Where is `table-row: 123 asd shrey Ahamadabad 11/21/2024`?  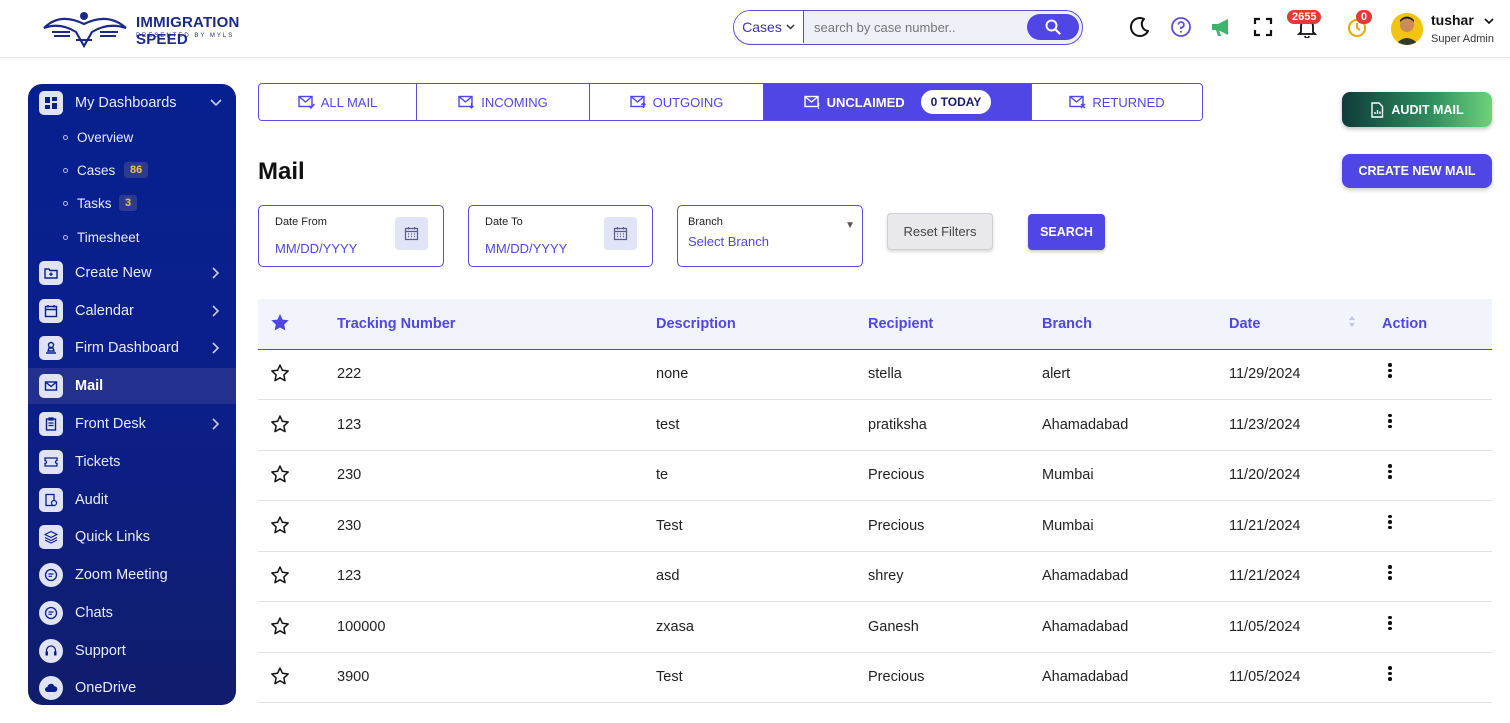 table-row: 123 asd shrey Ahamadabad 11/21/2024 is located at coordinates (875, 577).